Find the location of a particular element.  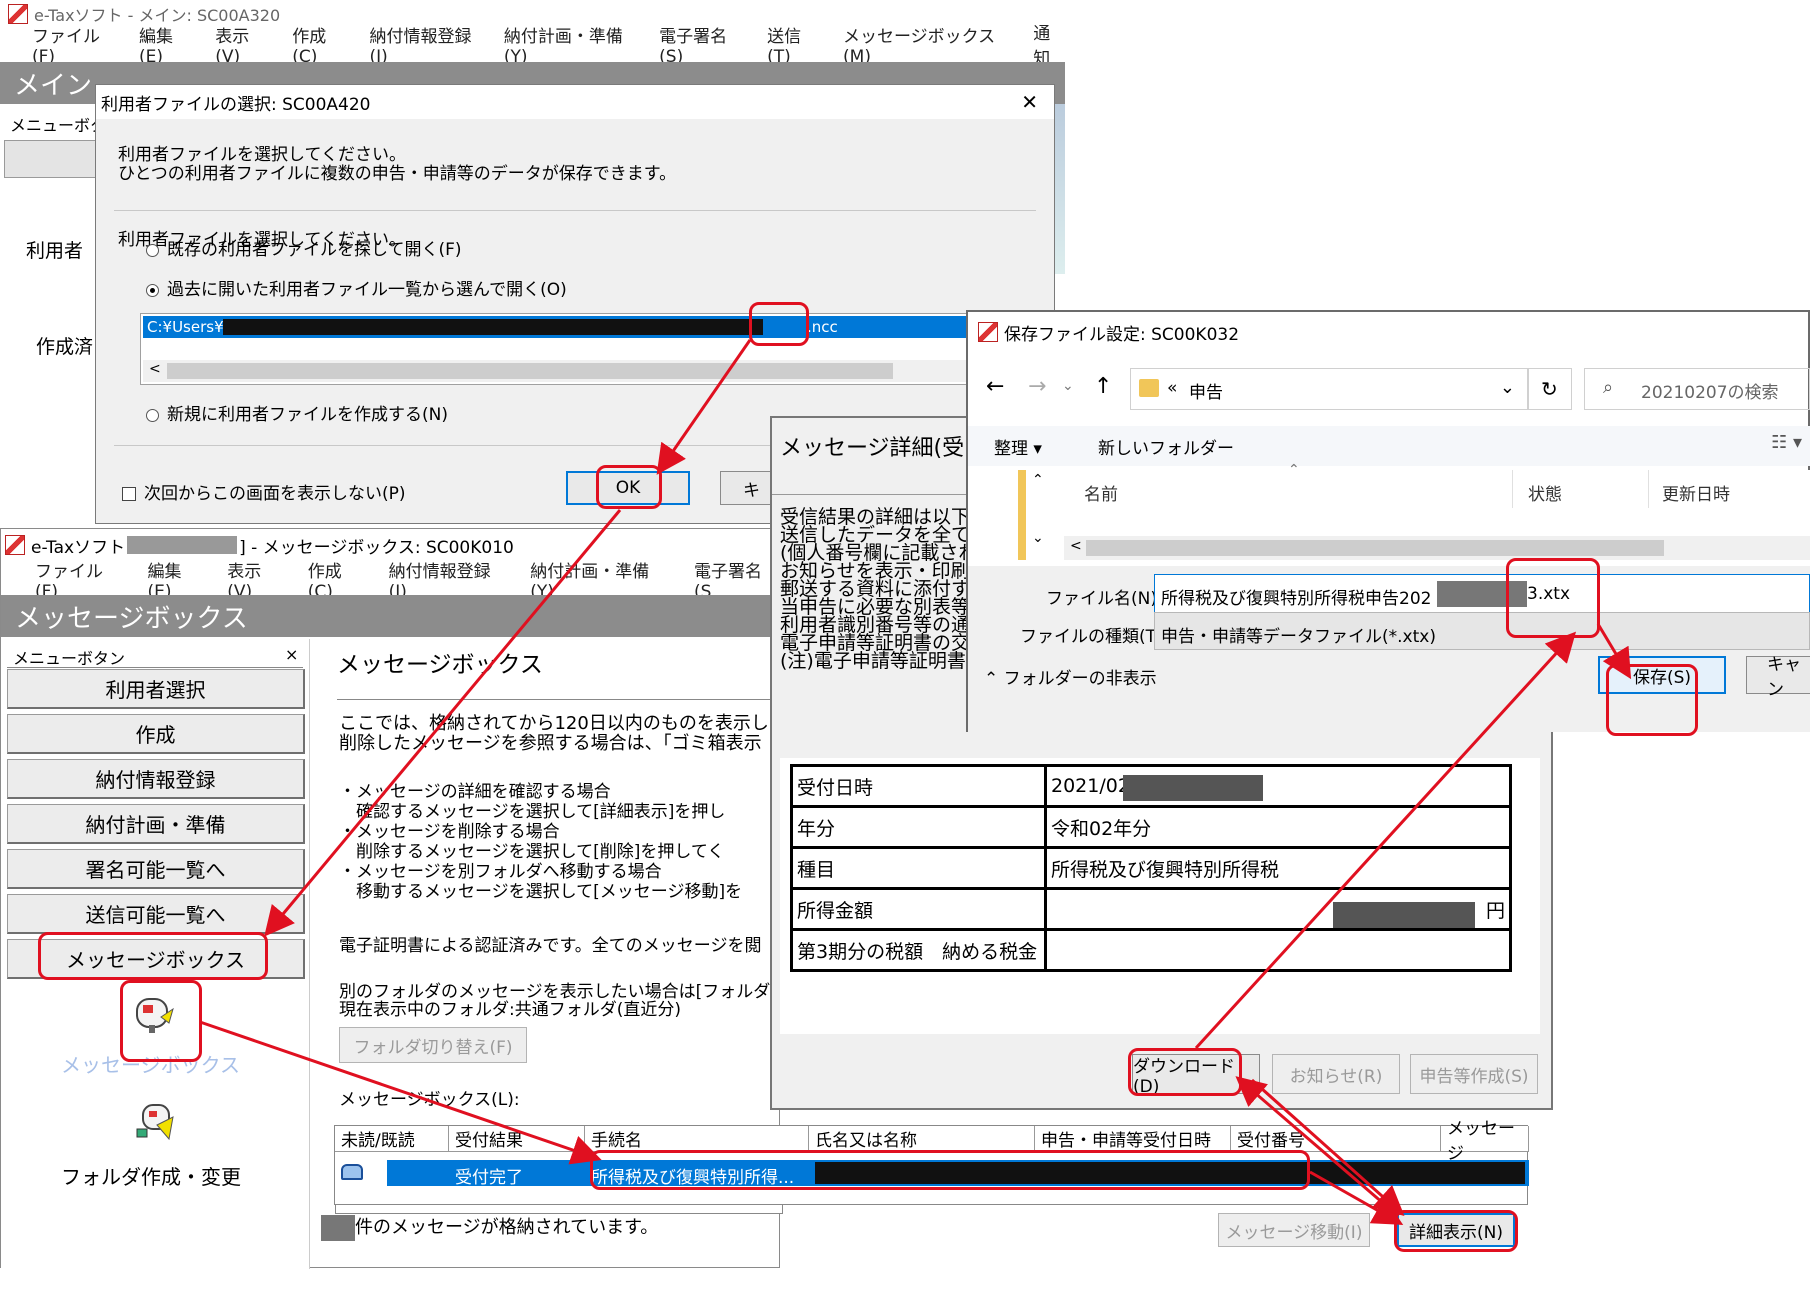

arrow-icon-to-row is located at coordinates (400, 1092).